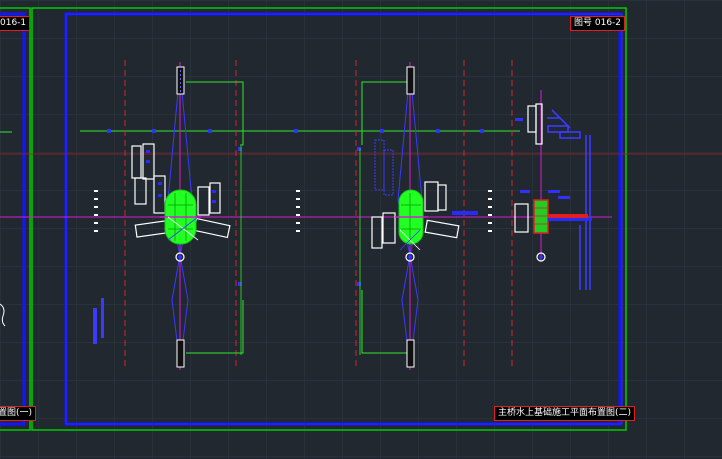  Describe the element at coordinates (18, 413) in the screenshot. I see `left-sheet-title: 置图(一)` at that location.